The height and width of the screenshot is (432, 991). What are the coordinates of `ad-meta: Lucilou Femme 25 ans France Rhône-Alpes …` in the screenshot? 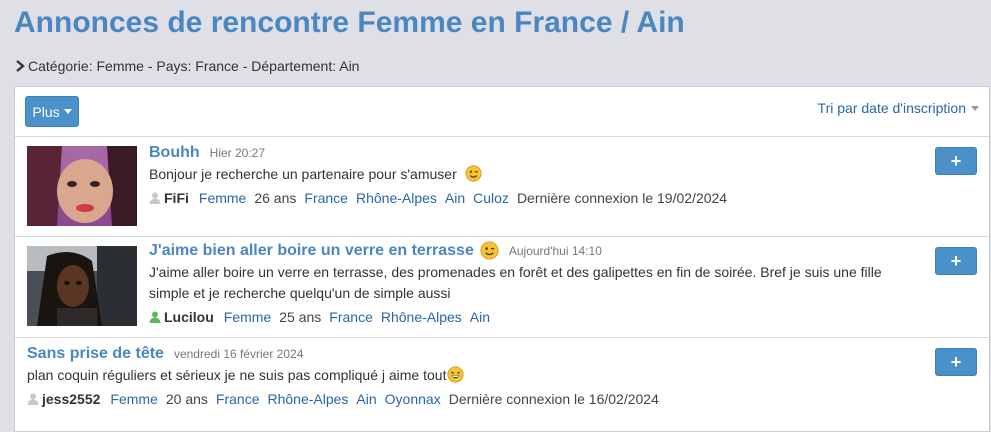 It's located at (323, 317).